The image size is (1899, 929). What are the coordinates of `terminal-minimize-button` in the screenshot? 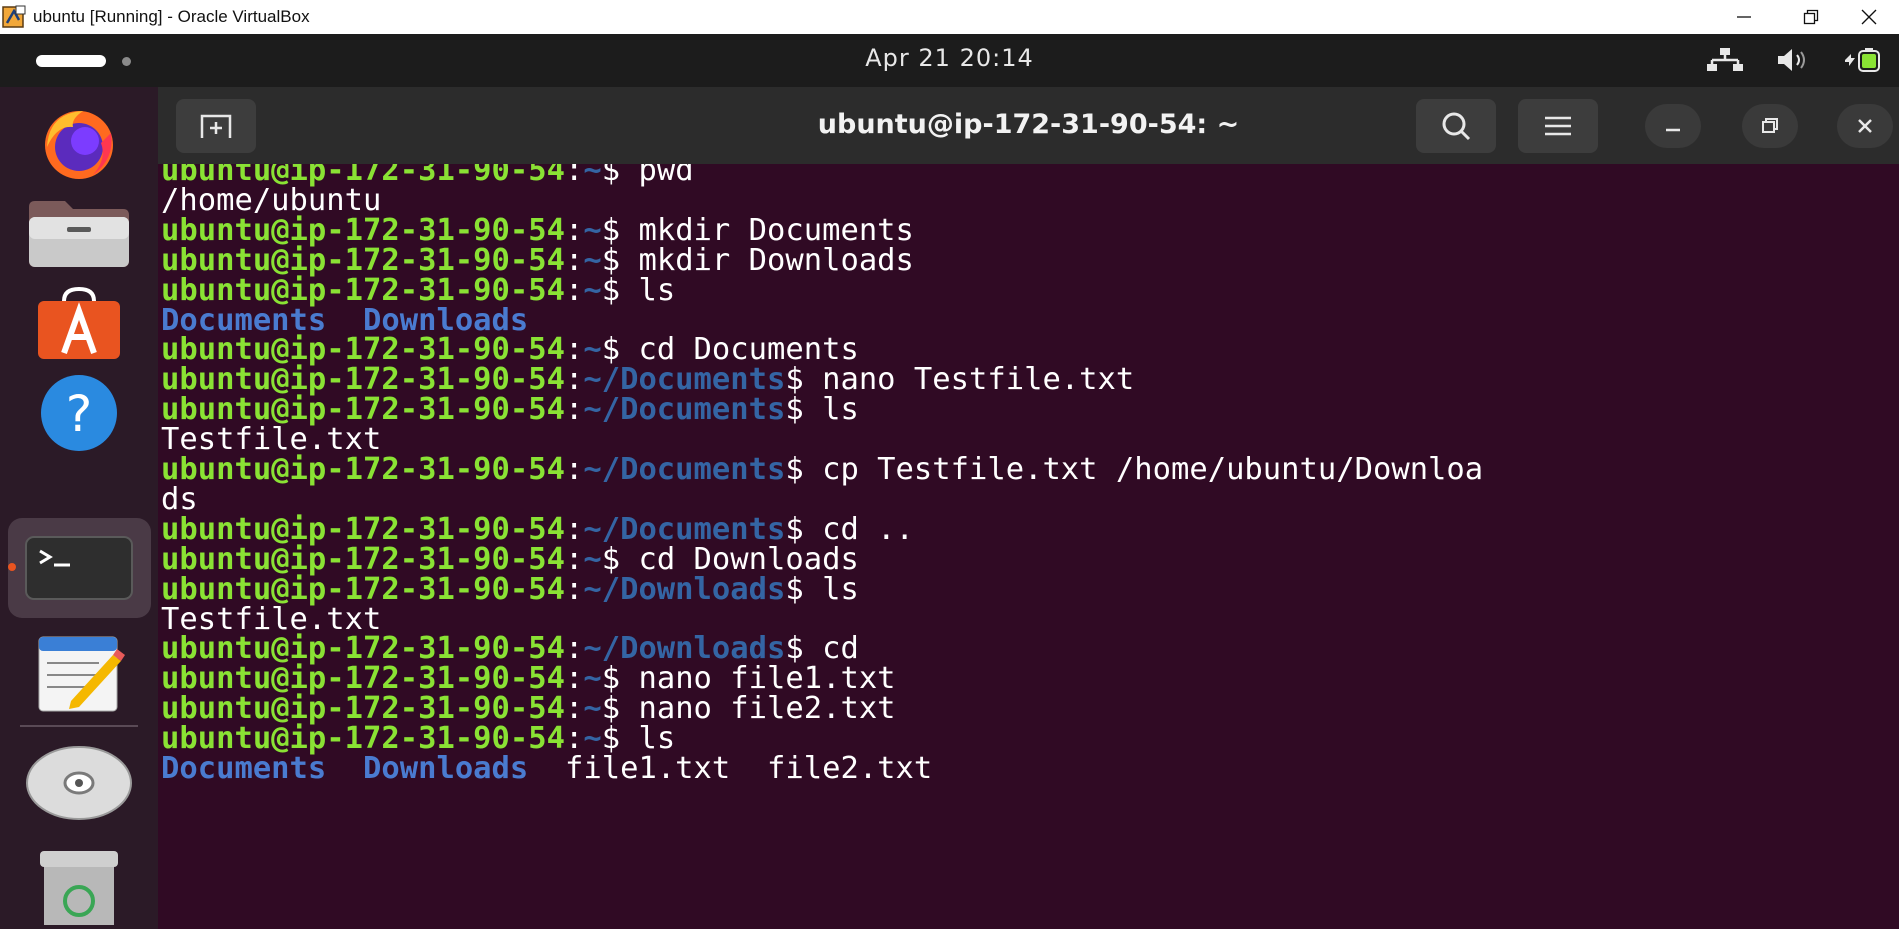 It's located at (1673, 126).